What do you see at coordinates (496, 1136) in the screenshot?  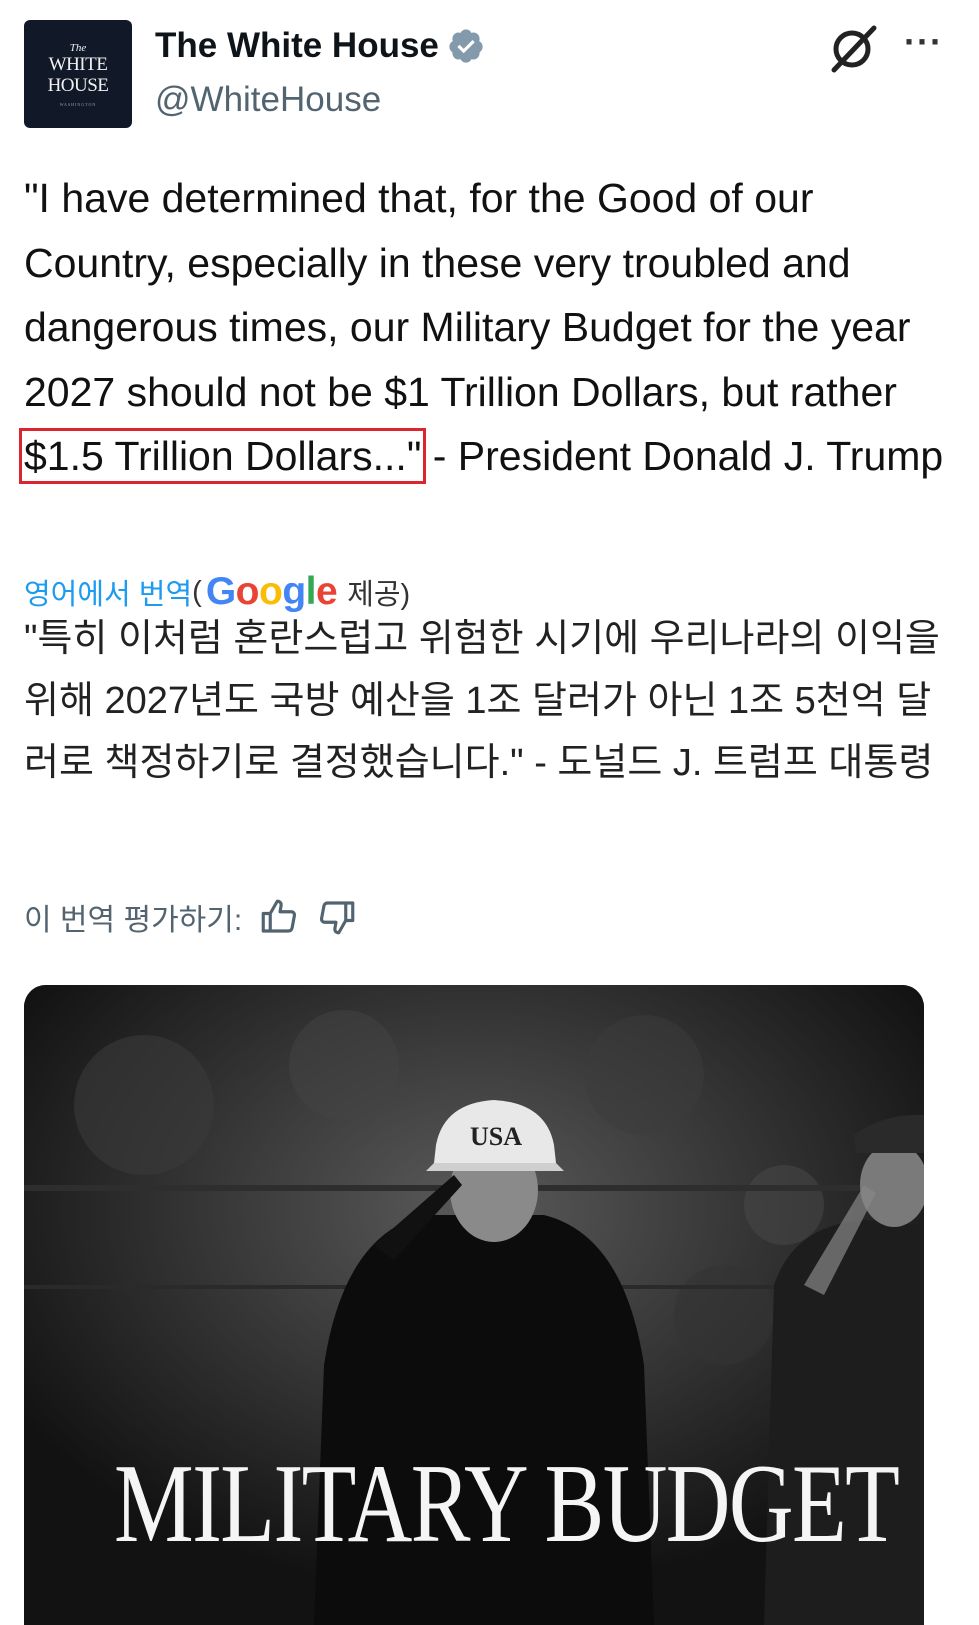 I see `cap-text: USA` at bounding box center [496, 1136].